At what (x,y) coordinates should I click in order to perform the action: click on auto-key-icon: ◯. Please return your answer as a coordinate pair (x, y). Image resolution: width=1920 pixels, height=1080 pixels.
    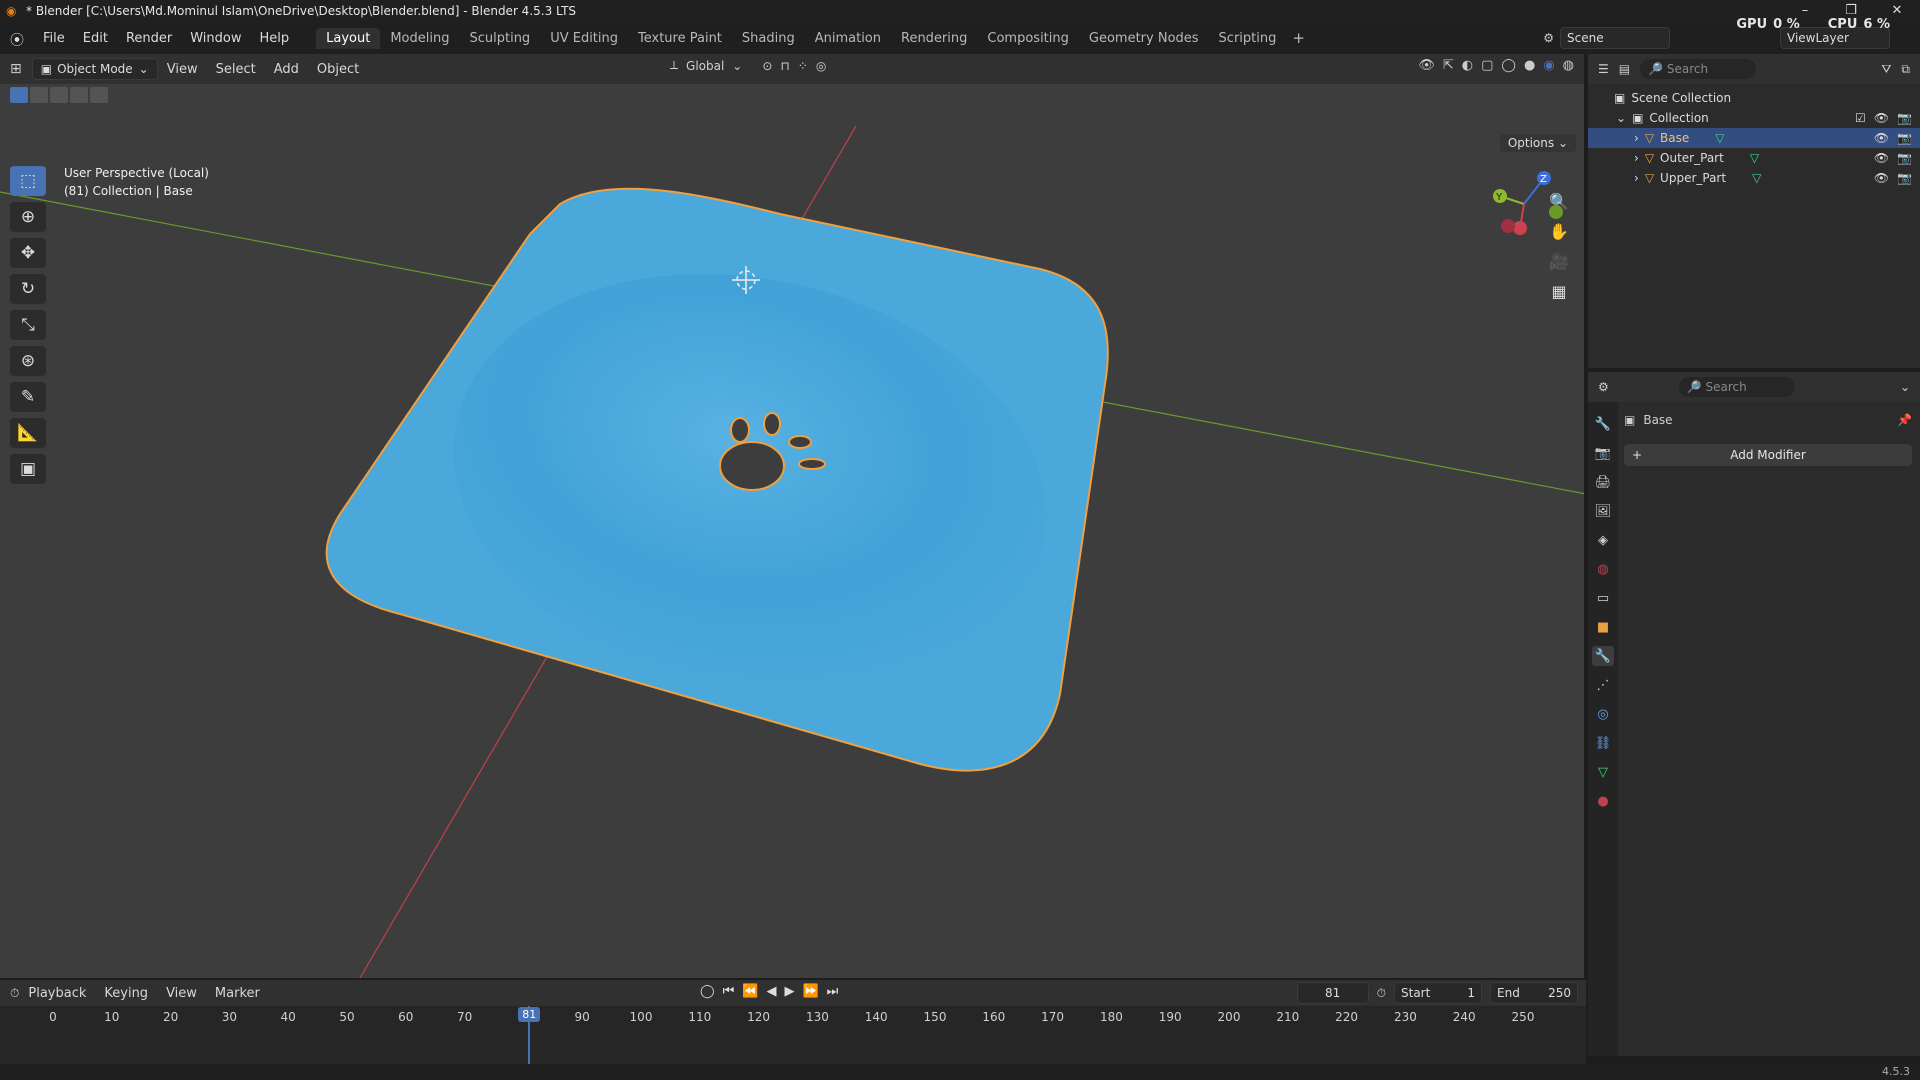
    Looking at the image, I should click on (707, 991).